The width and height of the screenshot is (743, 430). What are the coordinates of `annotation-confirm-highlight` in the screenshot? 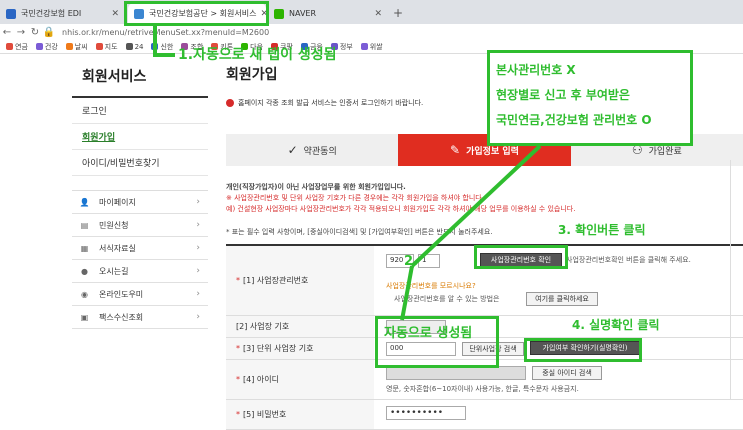 It's located at (521, 257).